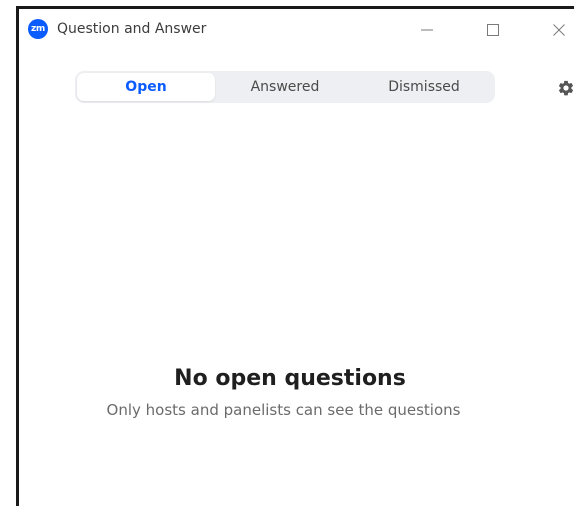 This screenshot has width=574, height=506. What do you see at coordinates (296, 29) in the screenshot?
I see `title-bar: zm Question and Answer` at bounding box center [296, 29].